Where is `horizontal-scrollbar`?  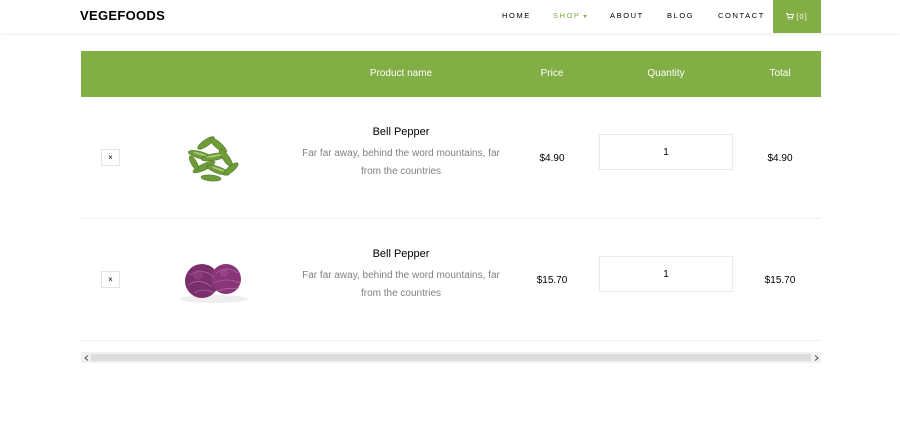
horizontal-scrollbar is located at coordinates (451, 357).